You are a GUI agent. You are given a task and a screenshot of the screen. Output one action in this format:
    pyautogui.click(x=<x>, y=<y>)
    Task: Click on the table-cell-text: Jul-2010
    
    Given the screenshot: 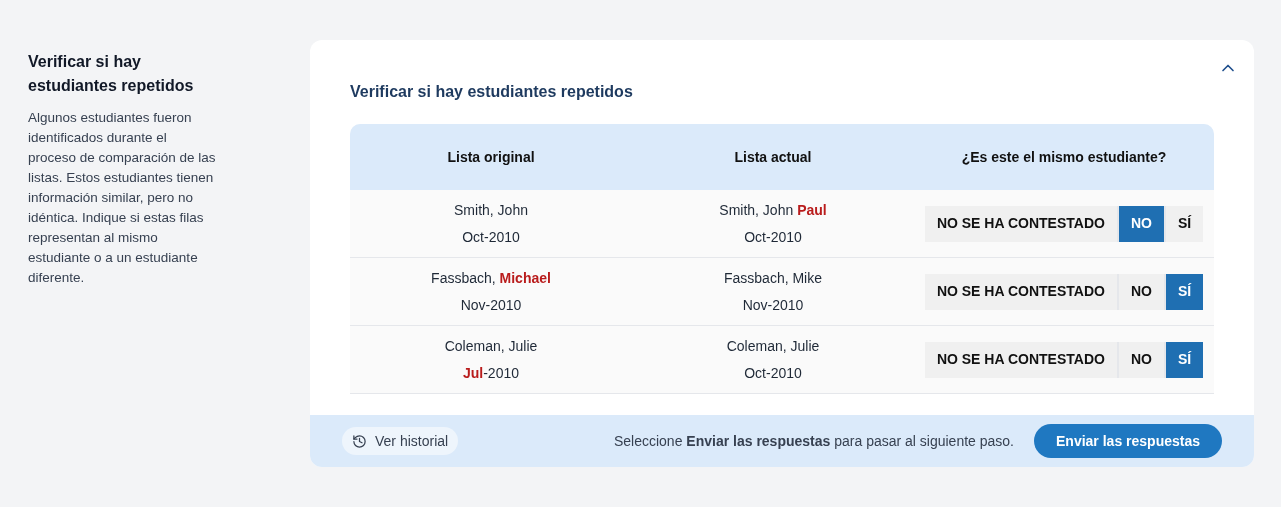 What is the action you would take?
    pyautogui.click(x=490, y=373)
    